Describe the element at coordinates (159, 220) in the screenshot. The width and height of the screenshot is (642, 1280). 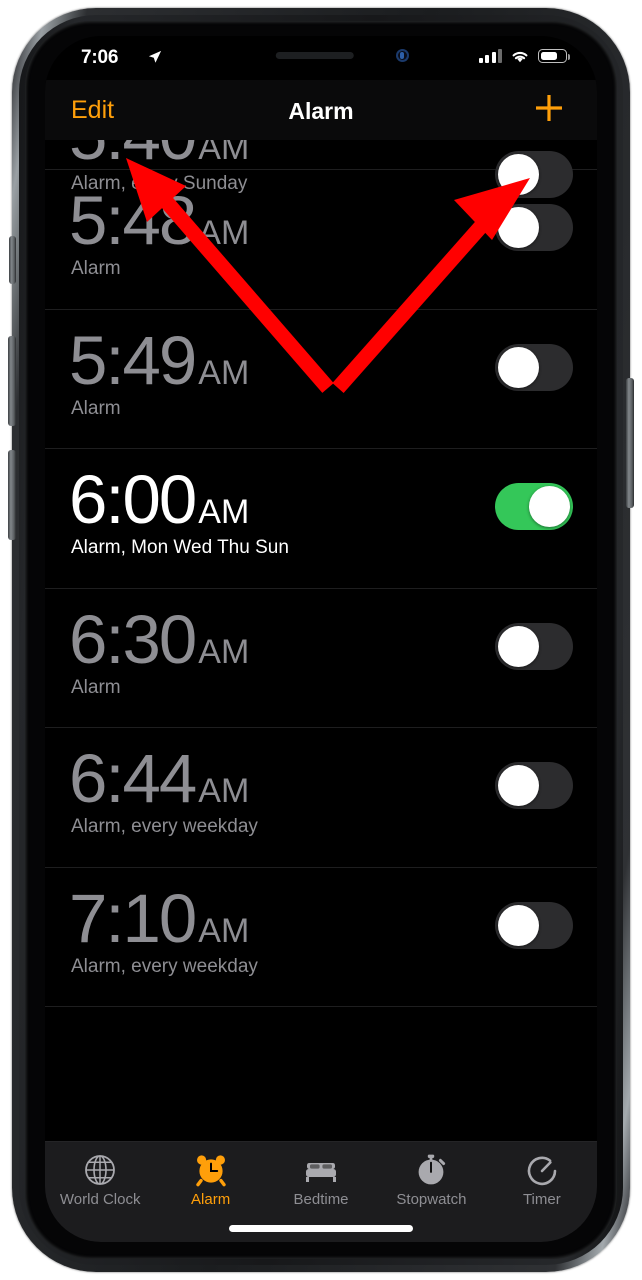
I see `alarm-time: 5:48AM` at that location.